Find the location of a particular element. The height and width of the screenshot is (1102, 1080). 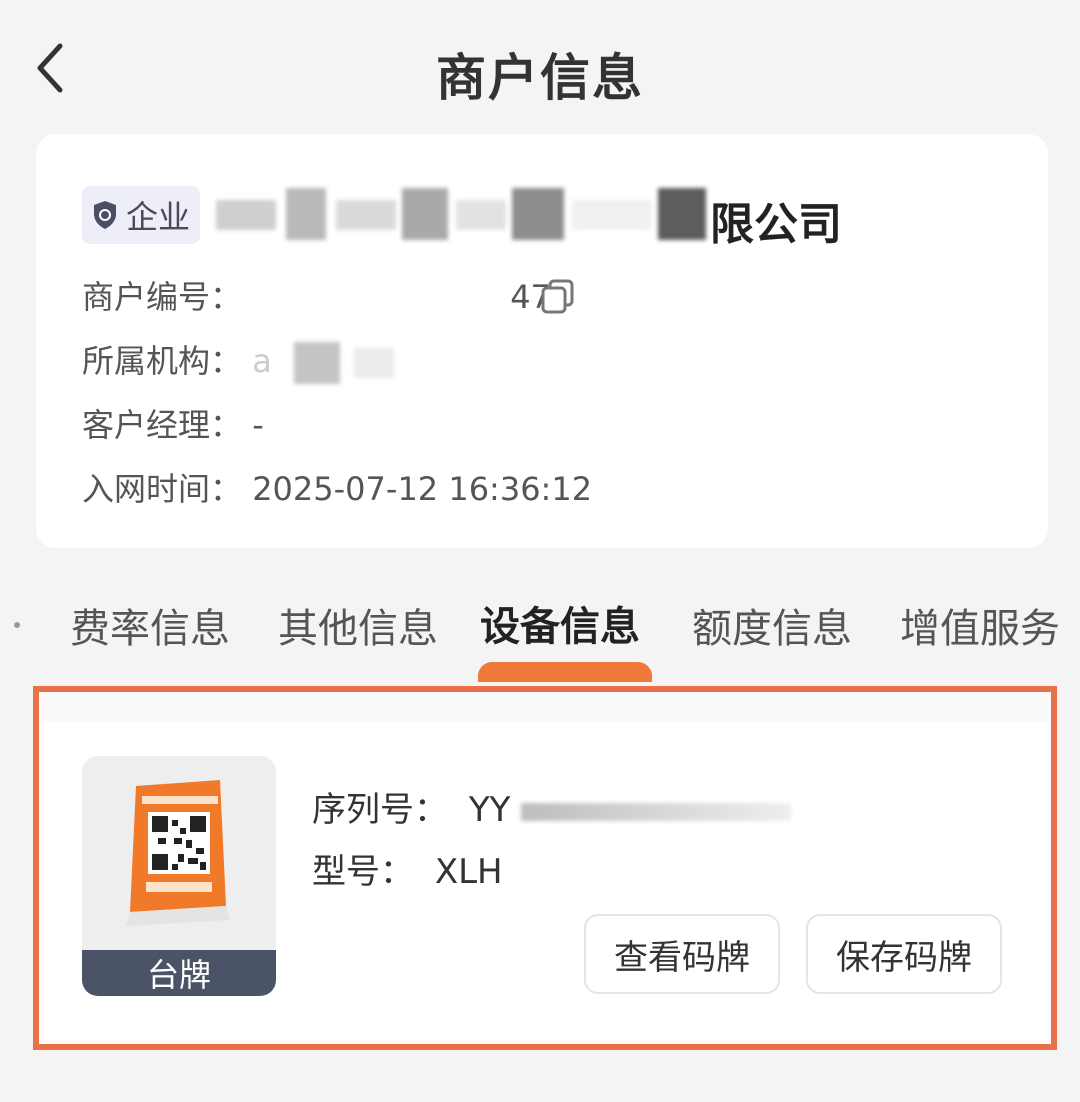

company-name: 限公司 is located at coordinates (612, 218).